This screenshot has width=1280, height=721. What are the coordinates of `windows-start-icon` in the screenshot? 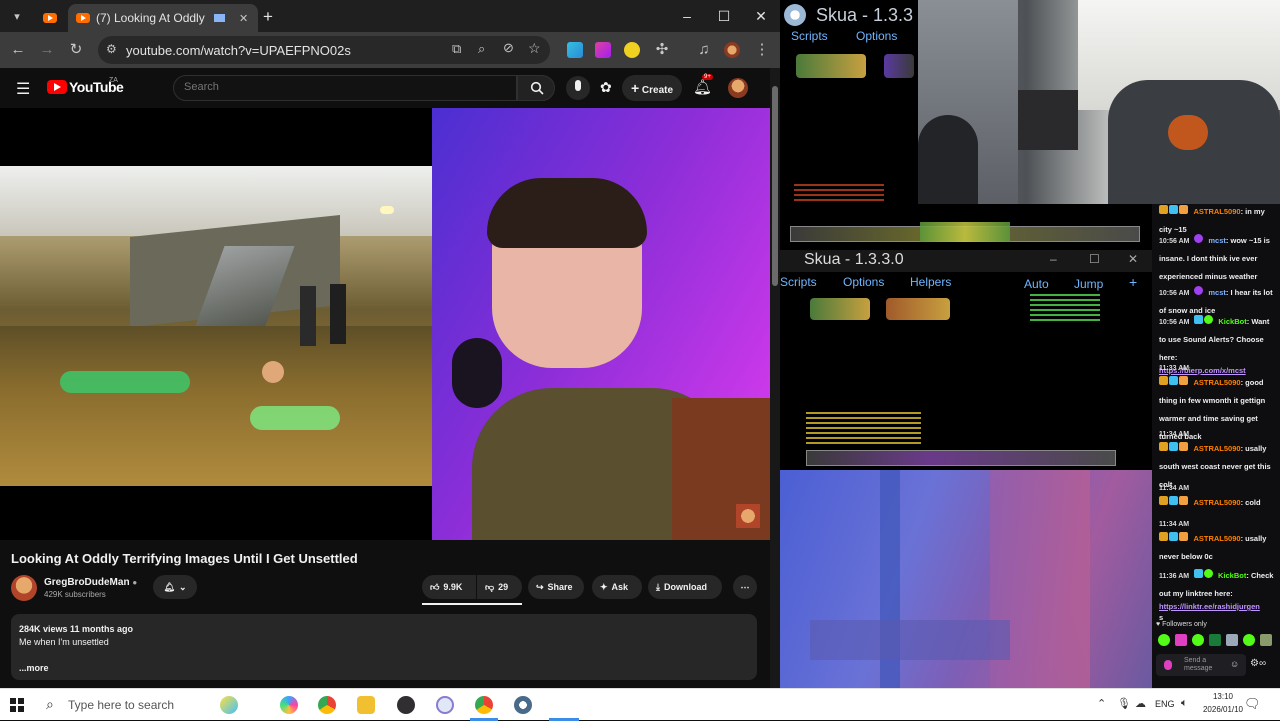 It's located at (17, 705).